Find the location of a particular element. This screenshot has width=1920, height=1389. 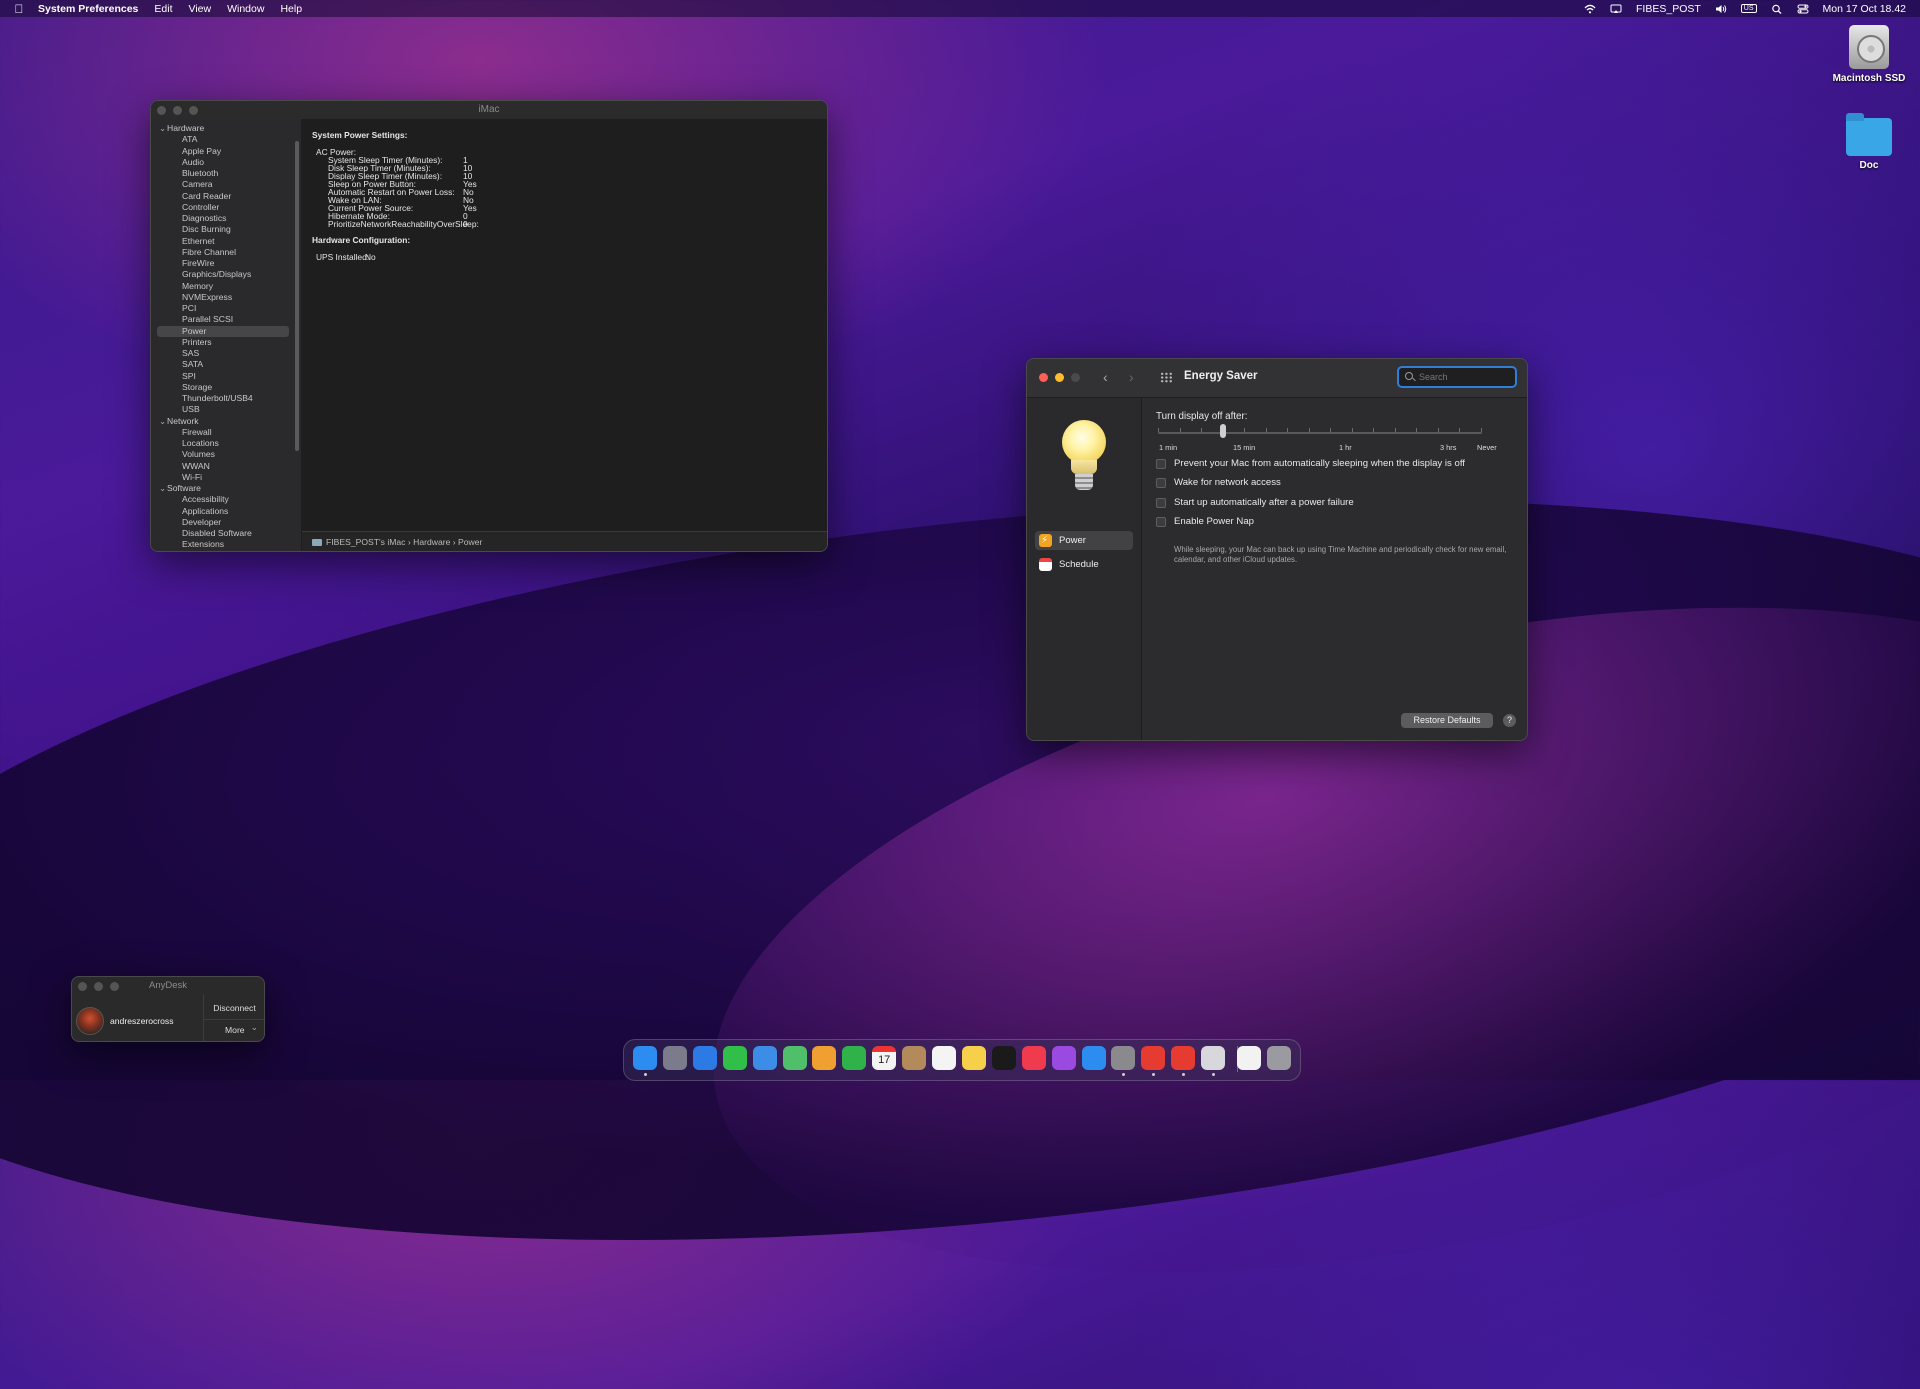

tree-item: Extensions is located at coordinates (223, 544).